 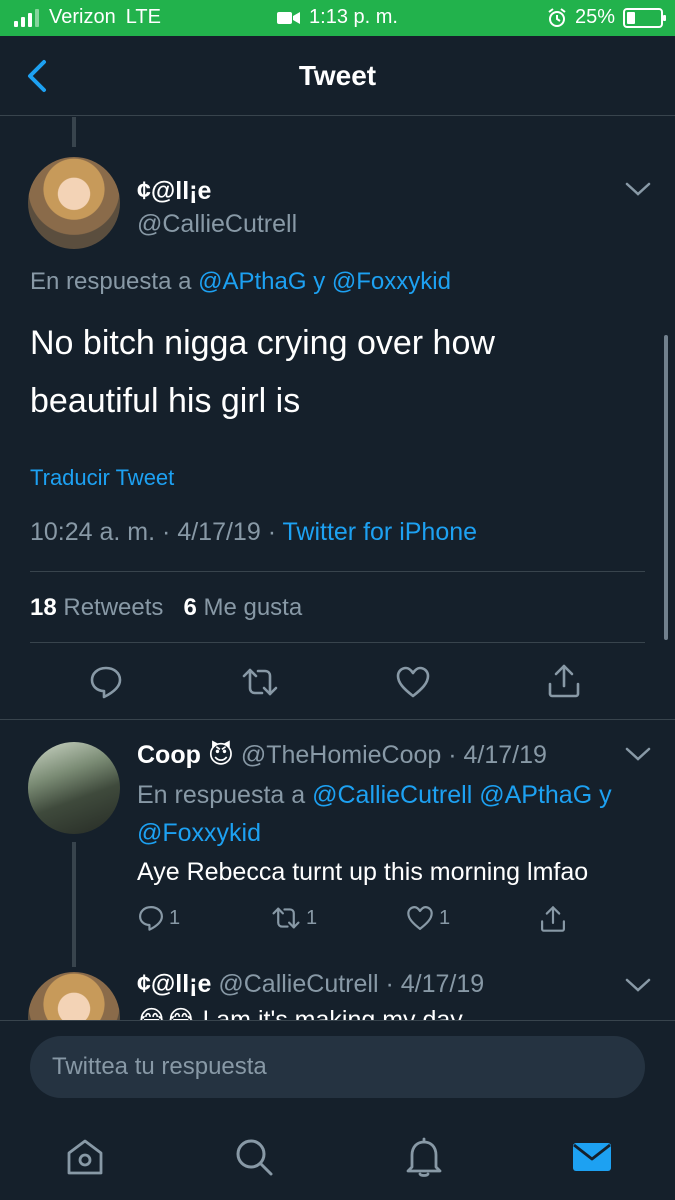 What do you see at coordinates (557, 17) in the screenshot?
I see `alarm-icon` at bounding box center [557, 17].